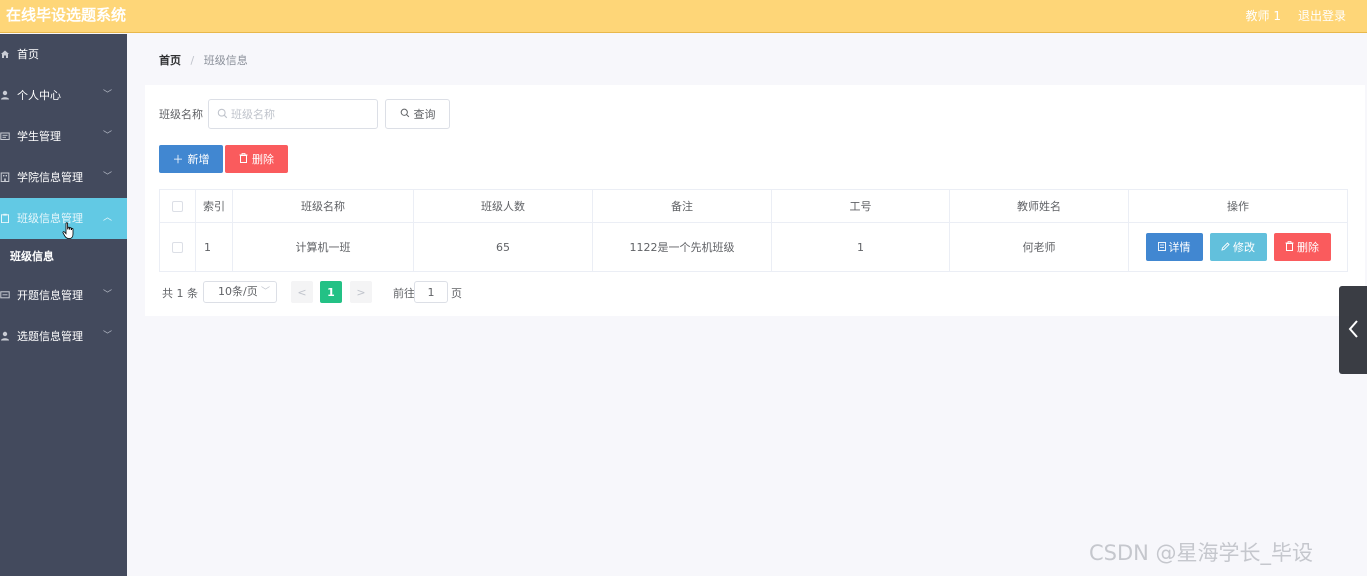 The height and width of the screenshot is (576, 1367). I want to click on message-icon, so click(5, 295).